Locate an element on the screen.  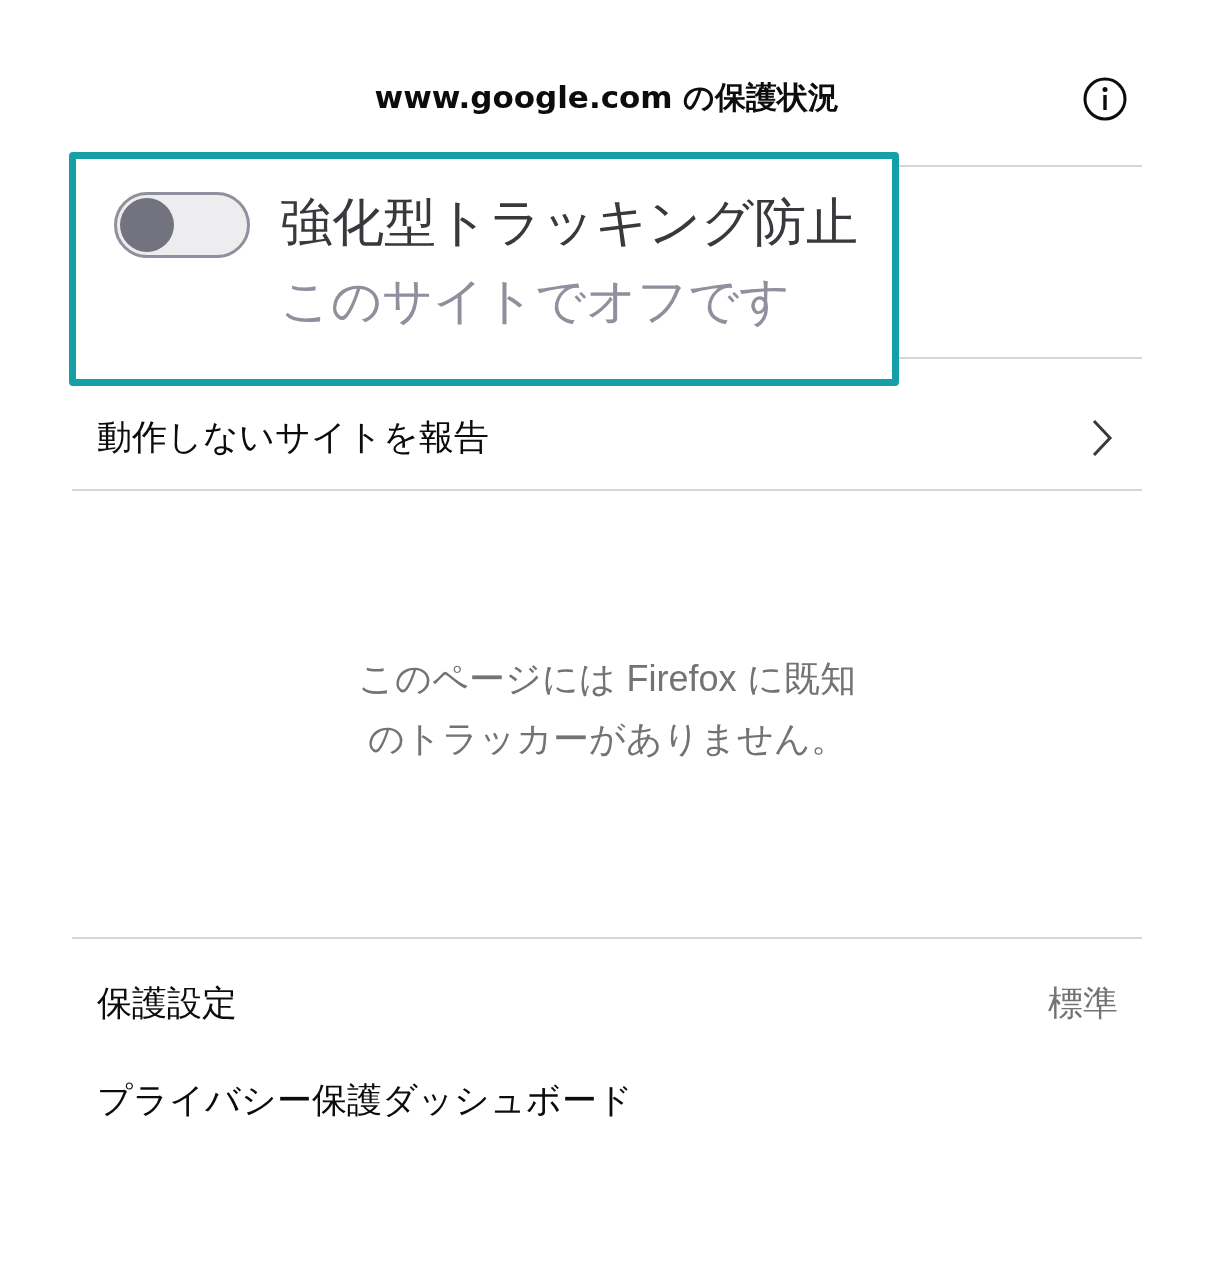
panel-title: www.google.com の保護状況 is located at coordinates (607, 98).